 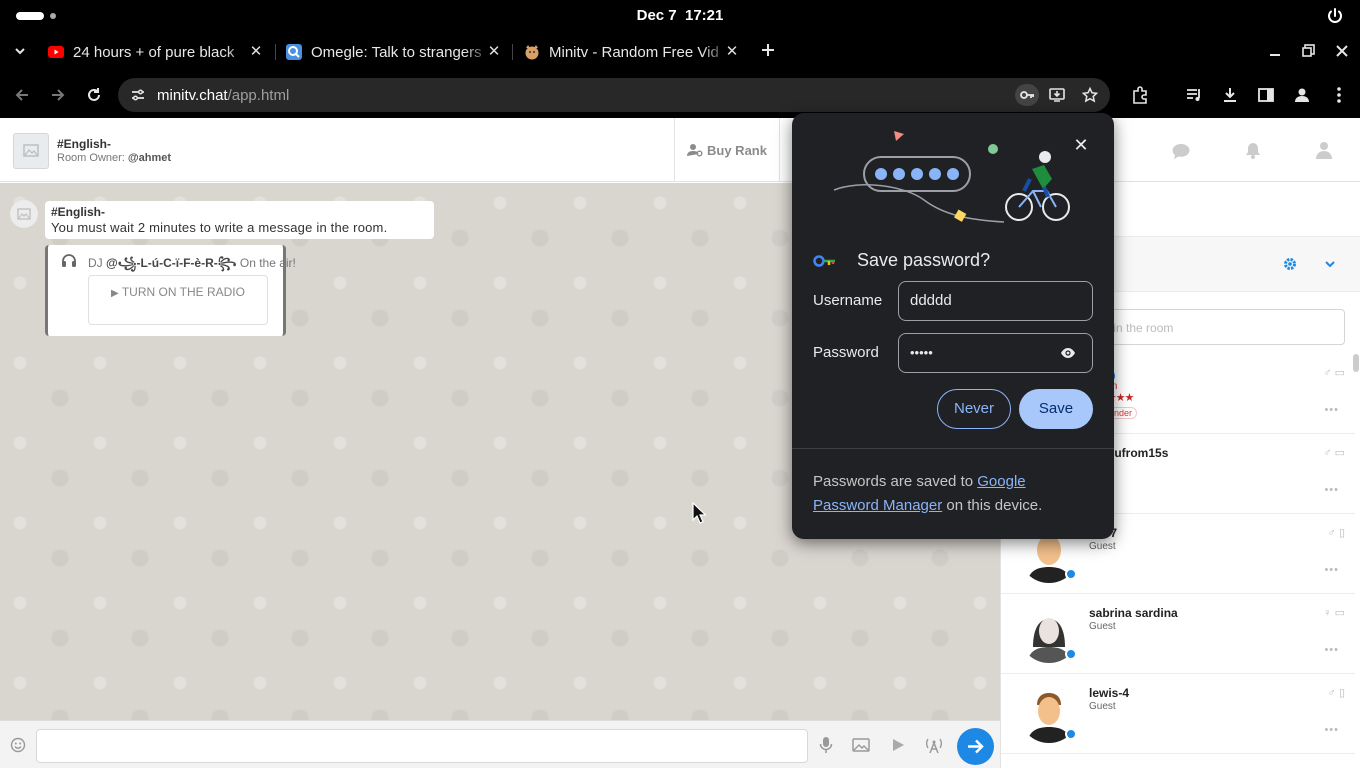 I want to click on profile-icon, so click(x=1302, y=95).